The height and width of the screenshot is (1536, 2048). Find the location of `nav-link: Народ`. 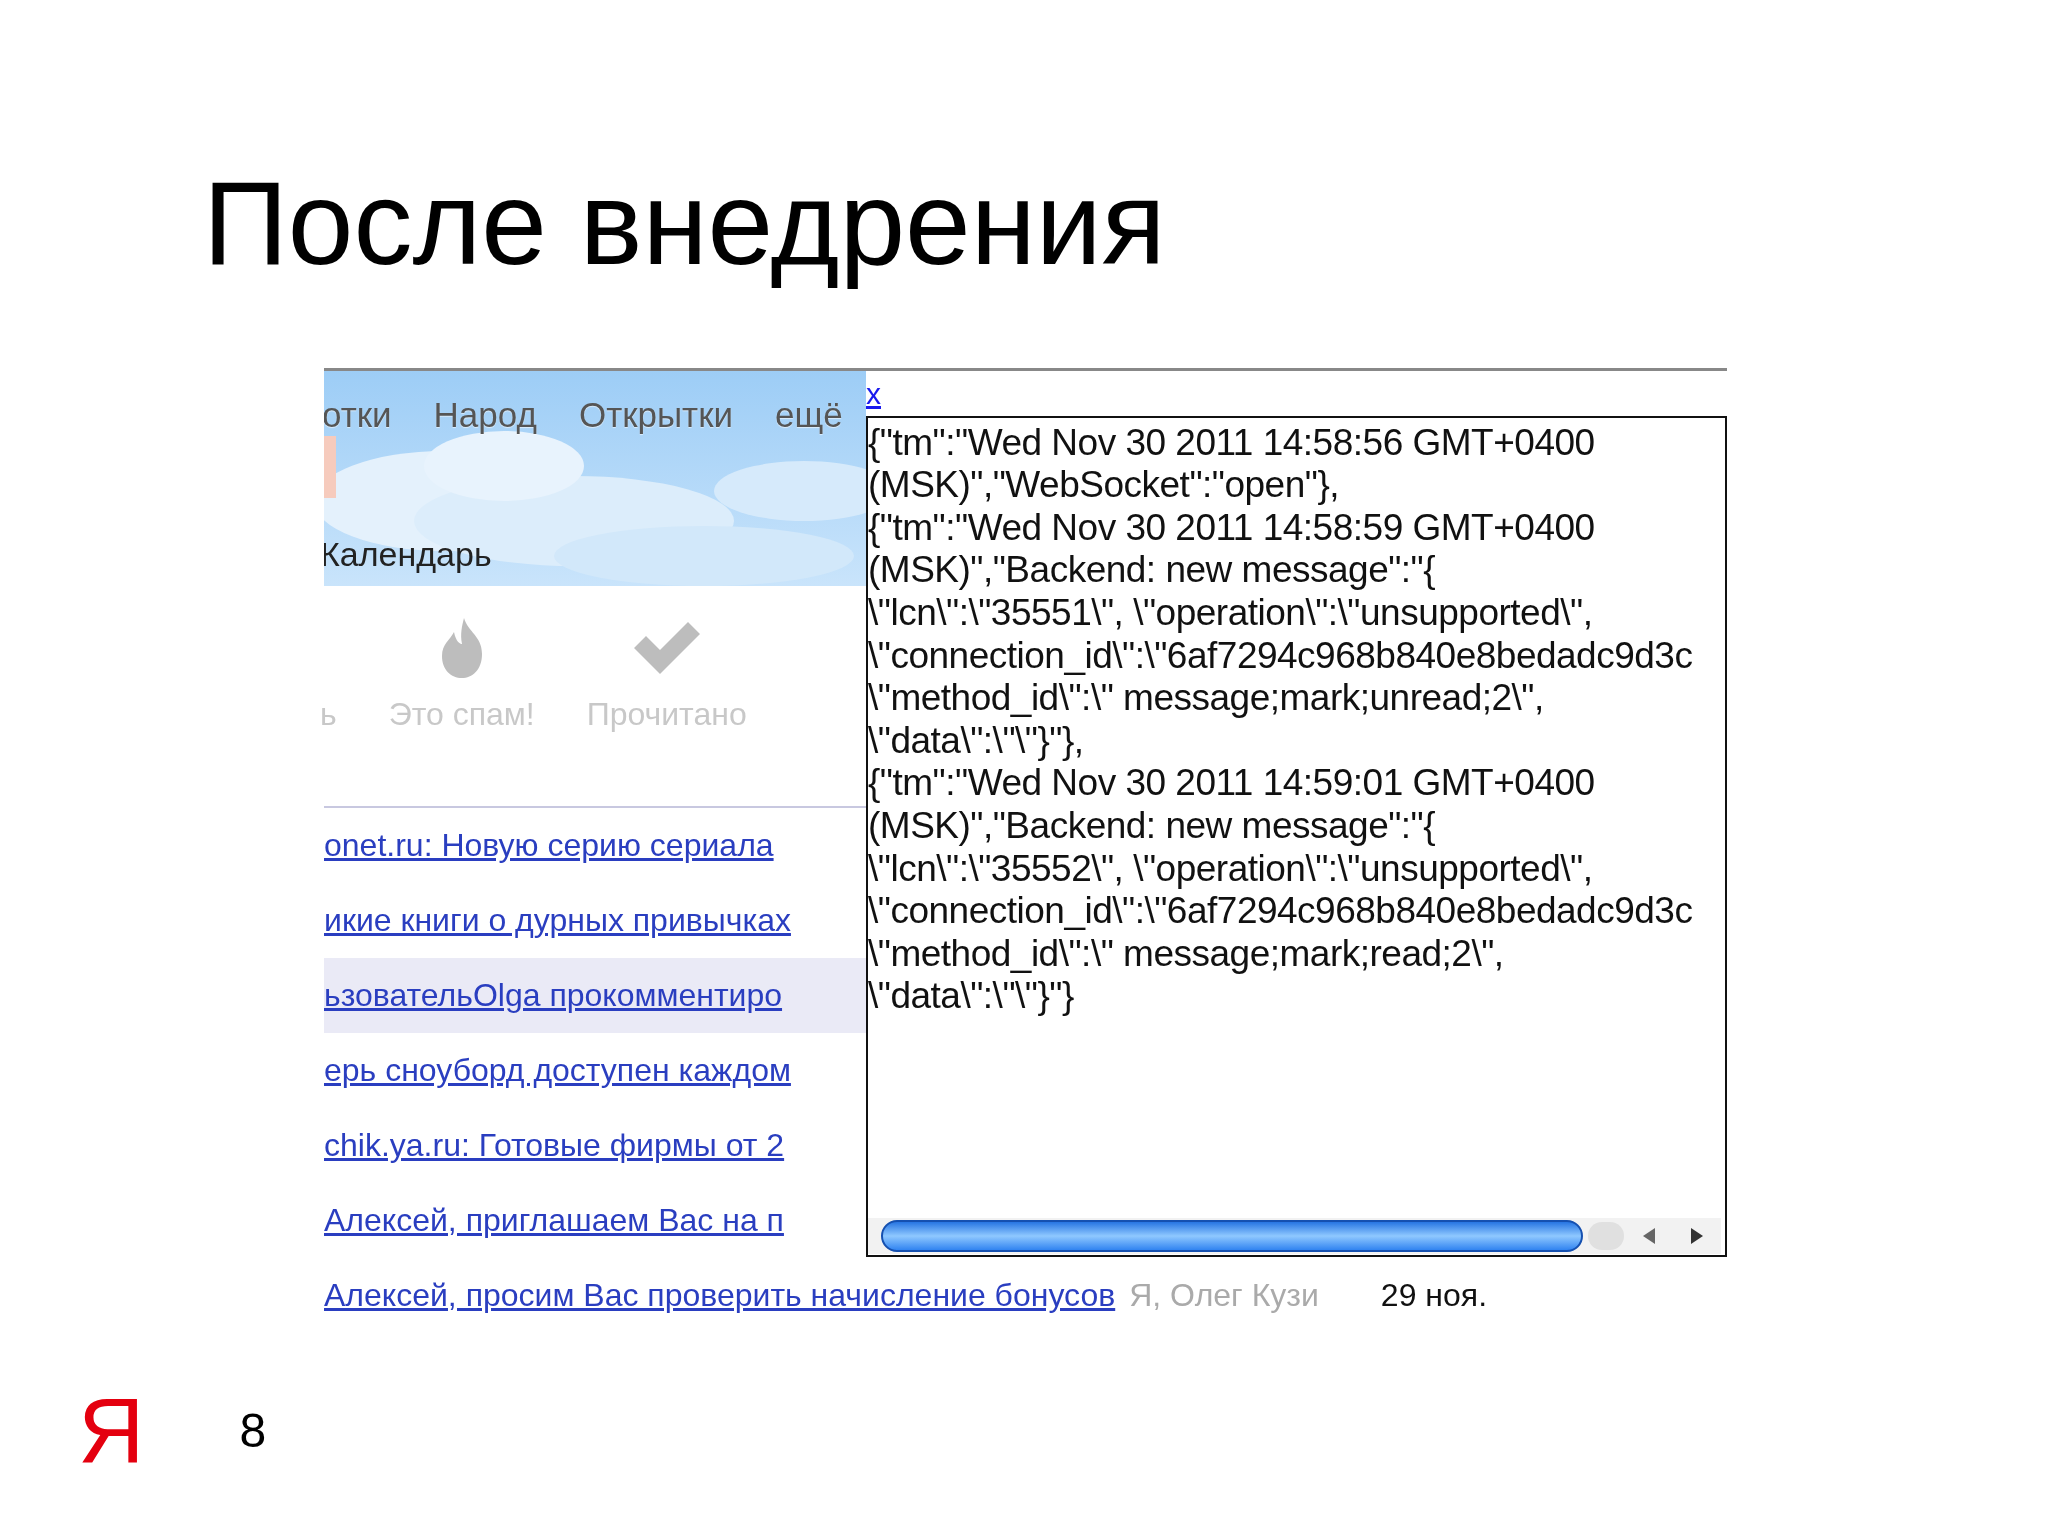

nav-link: Народ is located at coordinates (485, 415).